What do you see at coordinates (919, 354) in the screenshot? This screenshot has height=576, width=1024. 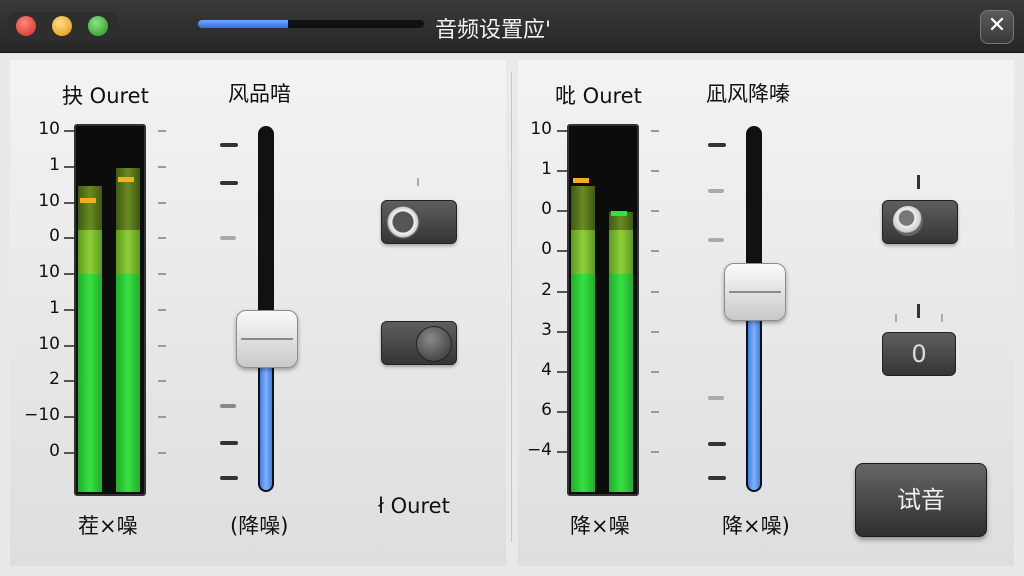 I see `value-display: 0` at bounding box center [919, 354].